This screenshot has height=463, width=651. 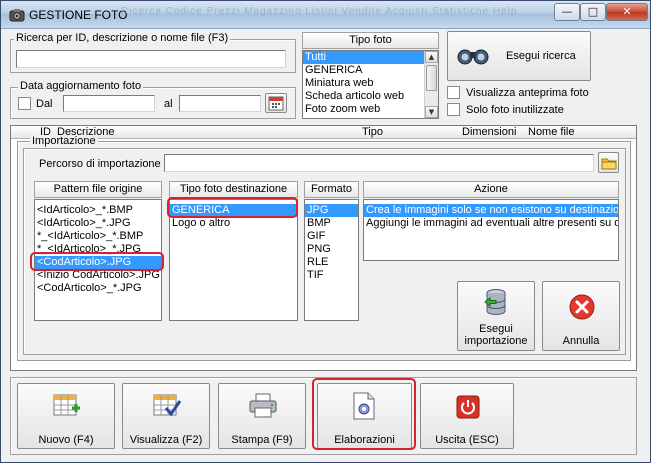 What do you see at coordinates (167, 405) in the screenshot?
I see `table-check-icon` at bounding box center [167, 405].